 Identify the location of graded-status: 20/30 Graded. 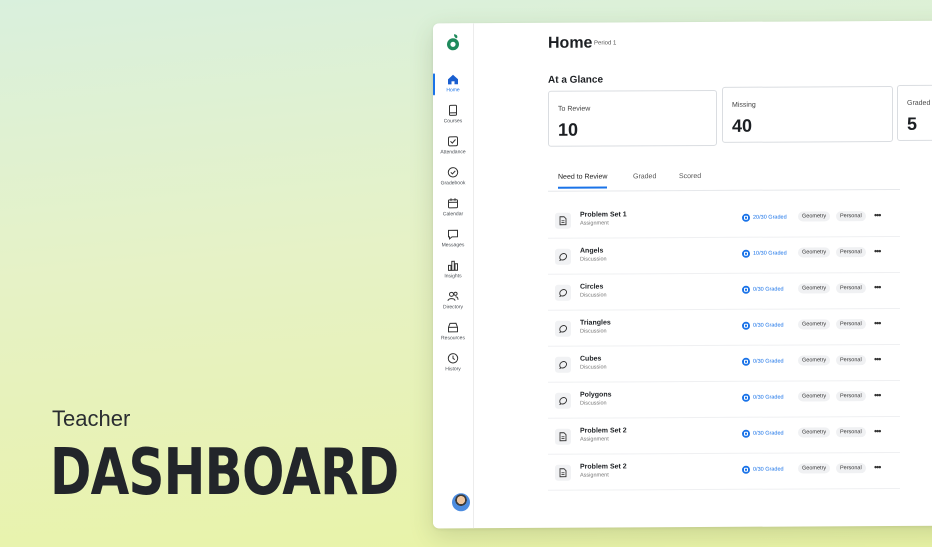
(764, 217).